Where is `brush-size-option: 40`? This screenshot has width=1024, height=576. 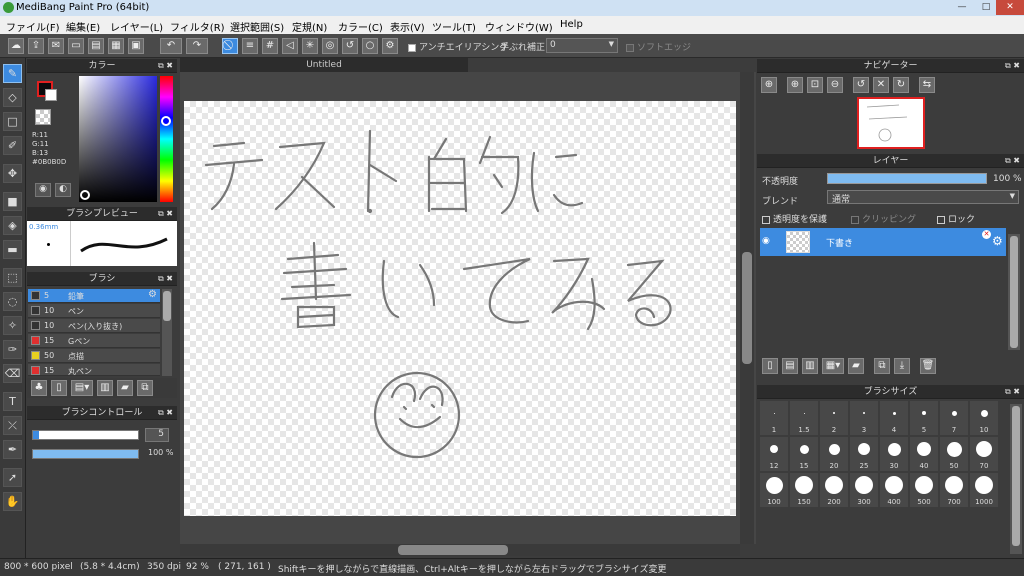
brush-size-option: 40 is located at coordinates (924, 454).